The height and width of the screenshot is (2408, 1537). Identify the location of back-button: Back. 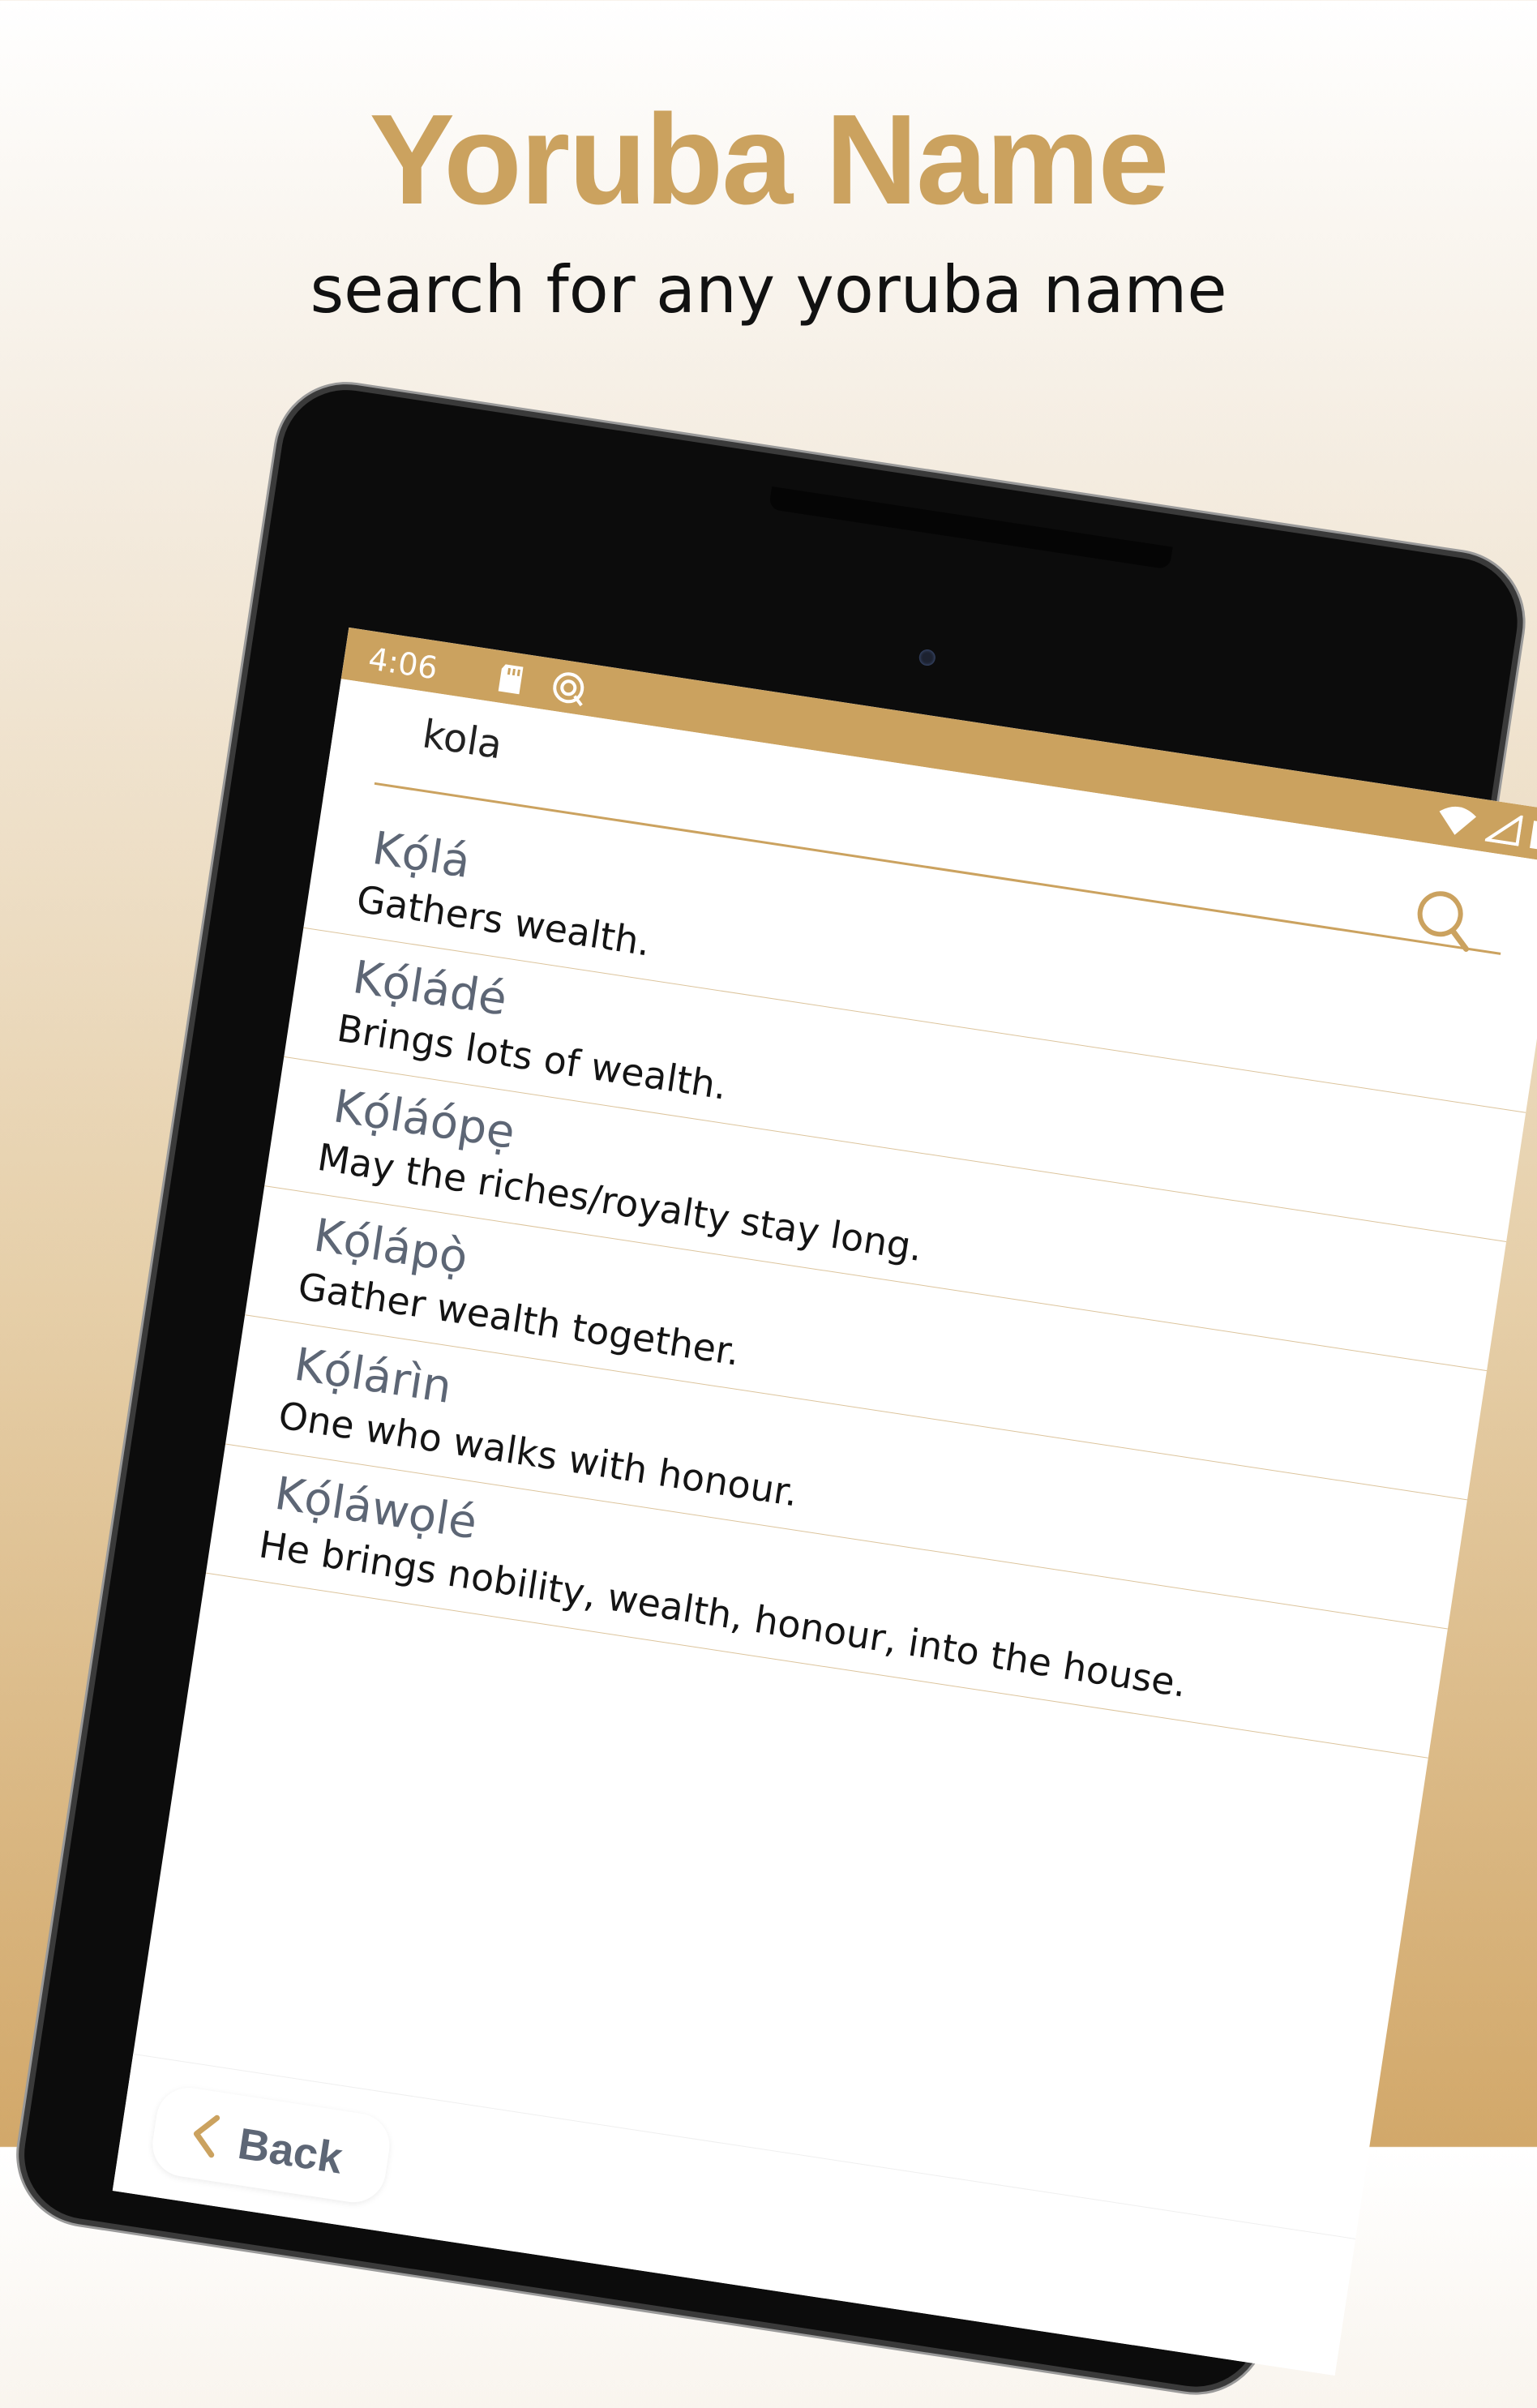
(271, 2145).